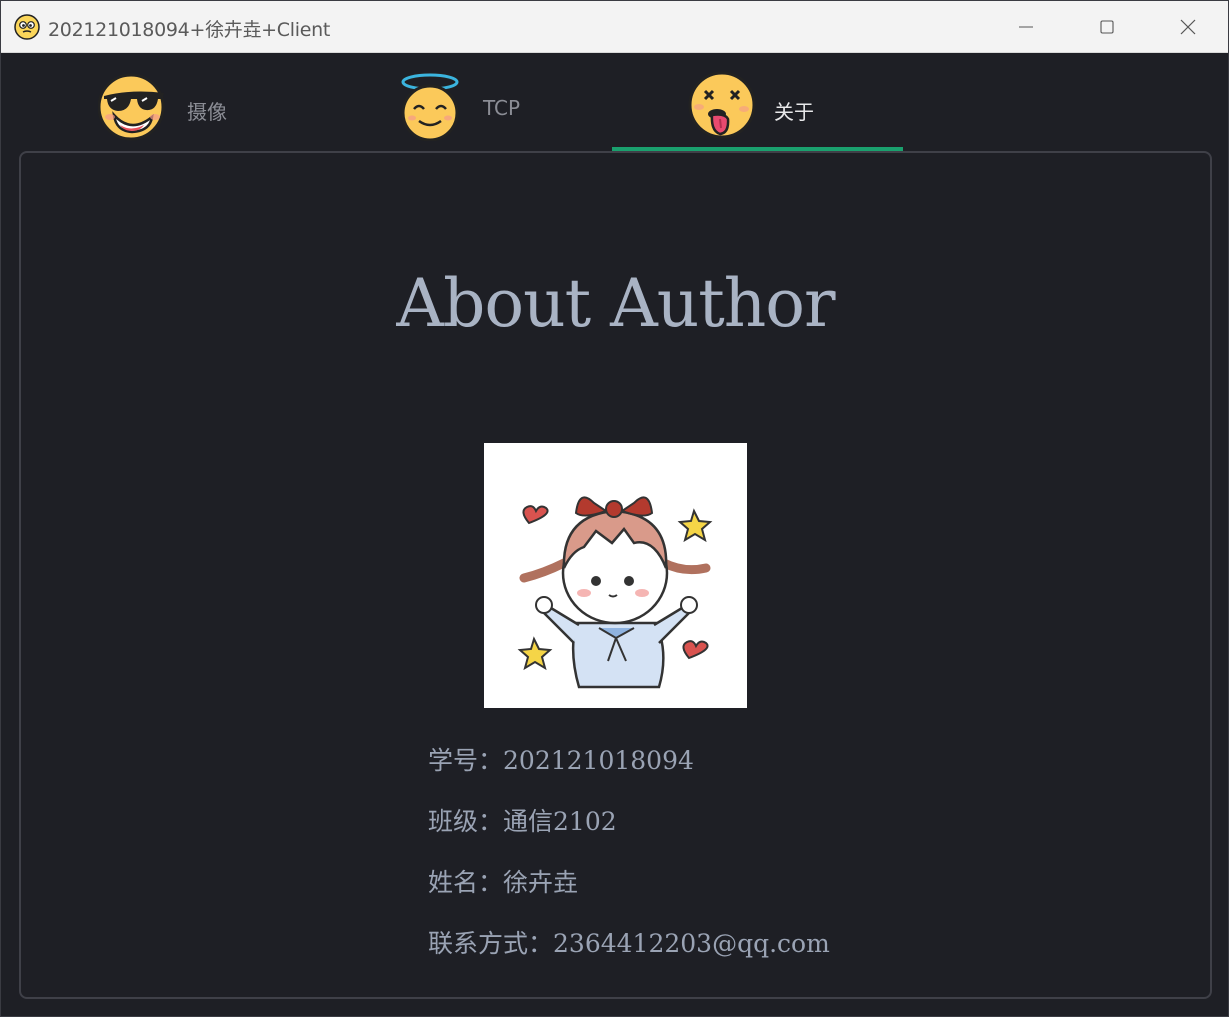 This screenshot has width=1229, height=1017. Describe the element at coordinates (598, 760) in the screenshot. I see `student-id-value: 202121018094` at that location.